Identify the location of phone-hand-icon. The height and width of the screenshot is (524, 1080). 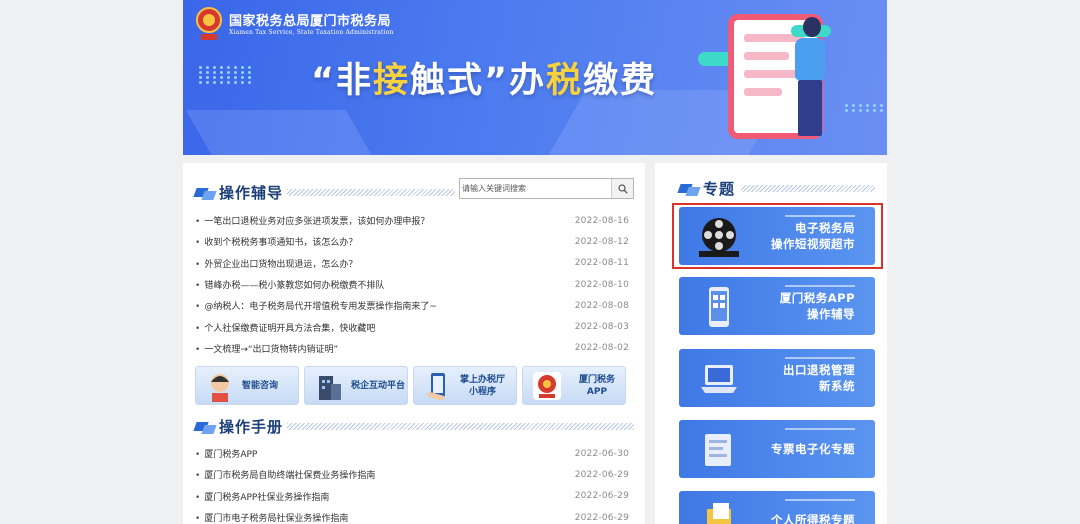
(435, 386).